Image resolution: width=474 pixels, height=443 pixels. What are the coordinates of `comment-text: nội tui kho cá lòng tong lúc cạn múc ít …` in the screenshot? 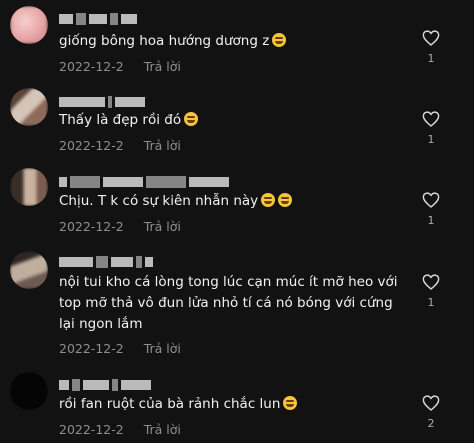 It's located at (228, 303).